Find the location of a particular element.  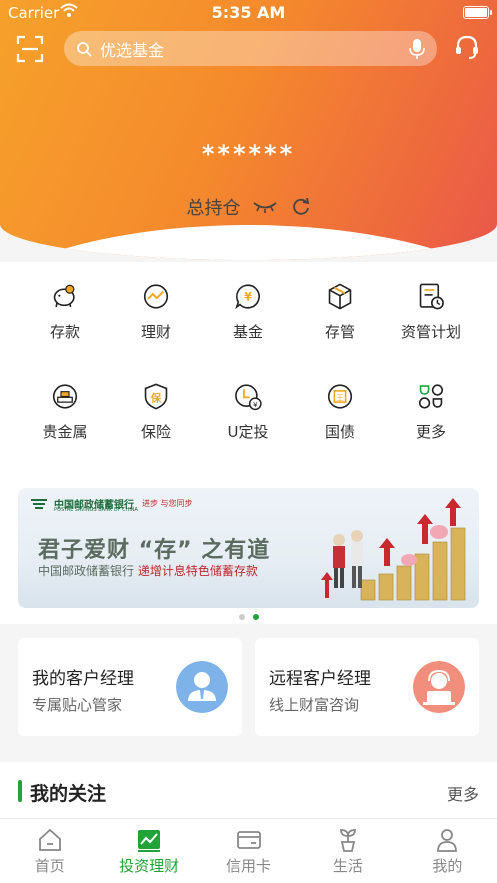

grid-item-wealth: 理财 is located at coordinates (156, 302).